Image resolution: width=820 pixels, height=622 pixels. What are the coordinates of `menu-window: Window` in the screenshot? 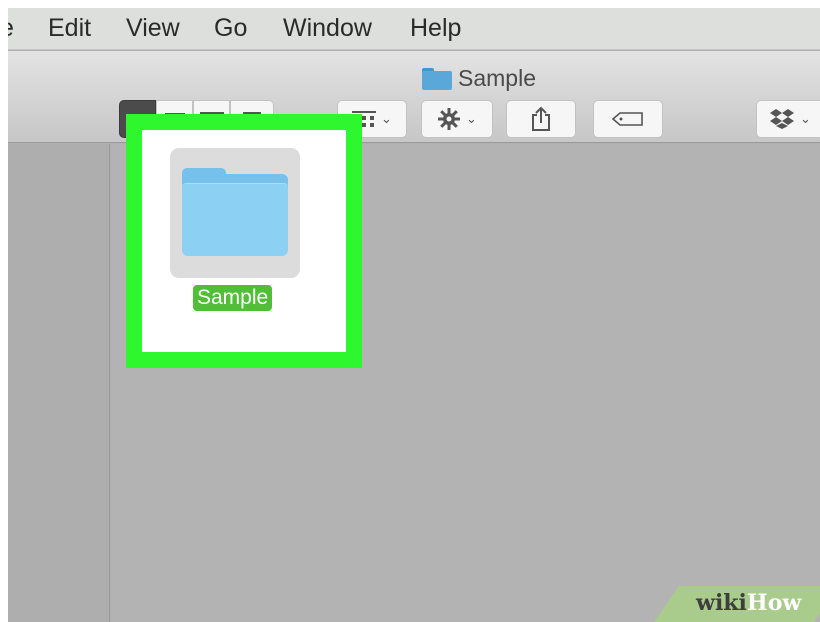 It's located at (327, 28).